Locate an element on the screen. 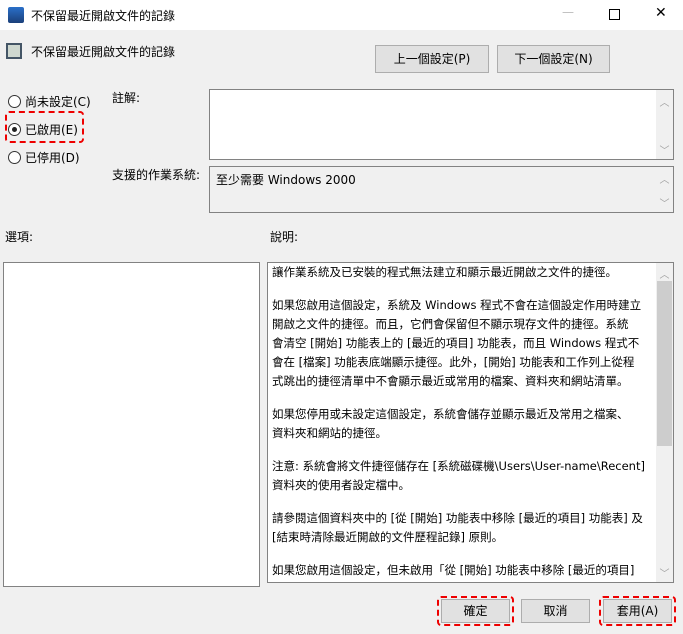 This screenshot has width=683, height=634. highlight-enabled is located at coordinates (44, 127).